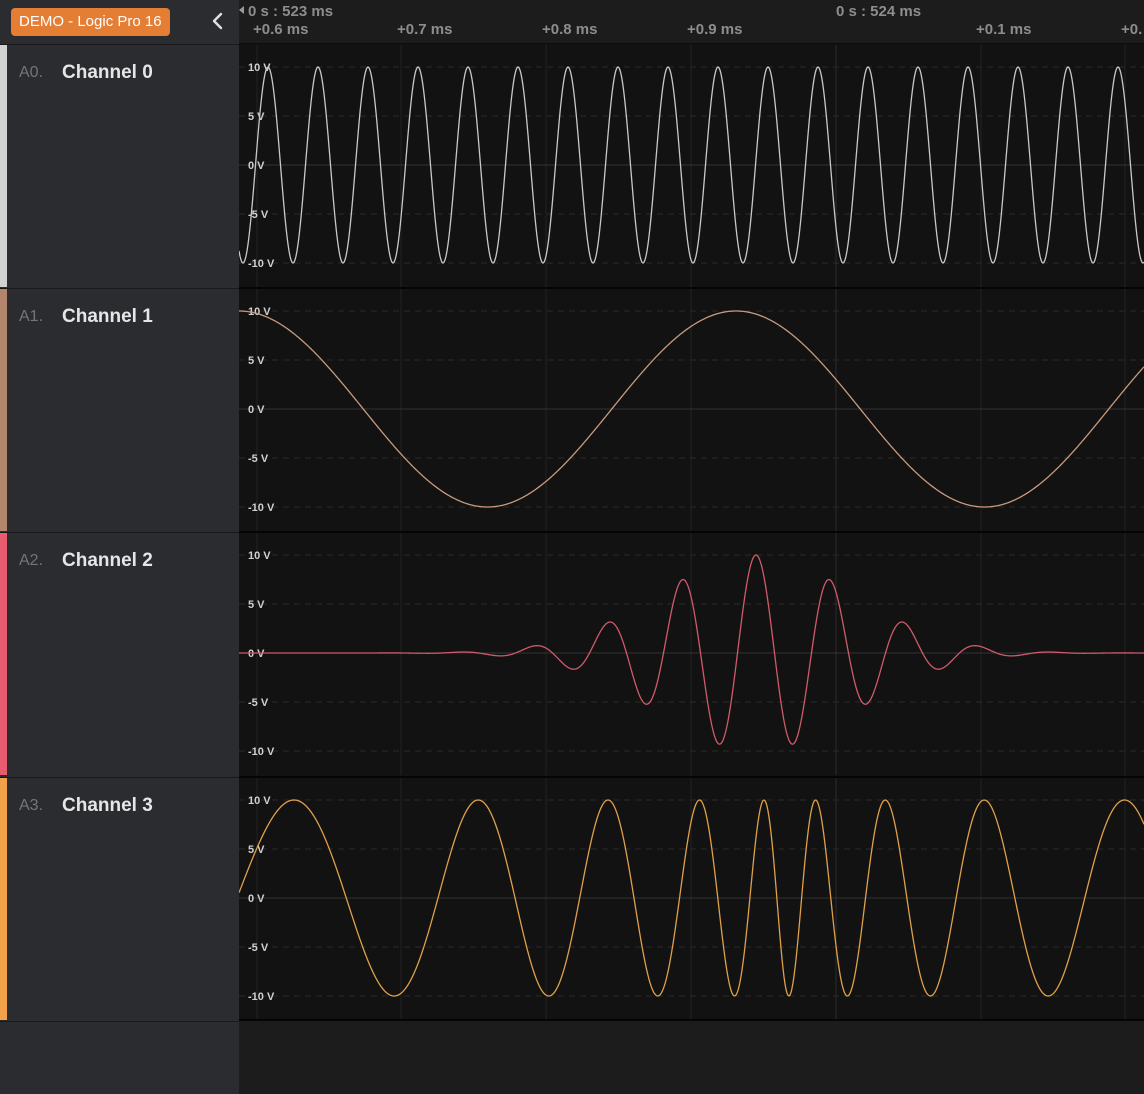  What do you see at coordinates (569, 29) in the screenshot?
I see `timeline-tick: +0.8 ms` at bounding box center [569, 29].